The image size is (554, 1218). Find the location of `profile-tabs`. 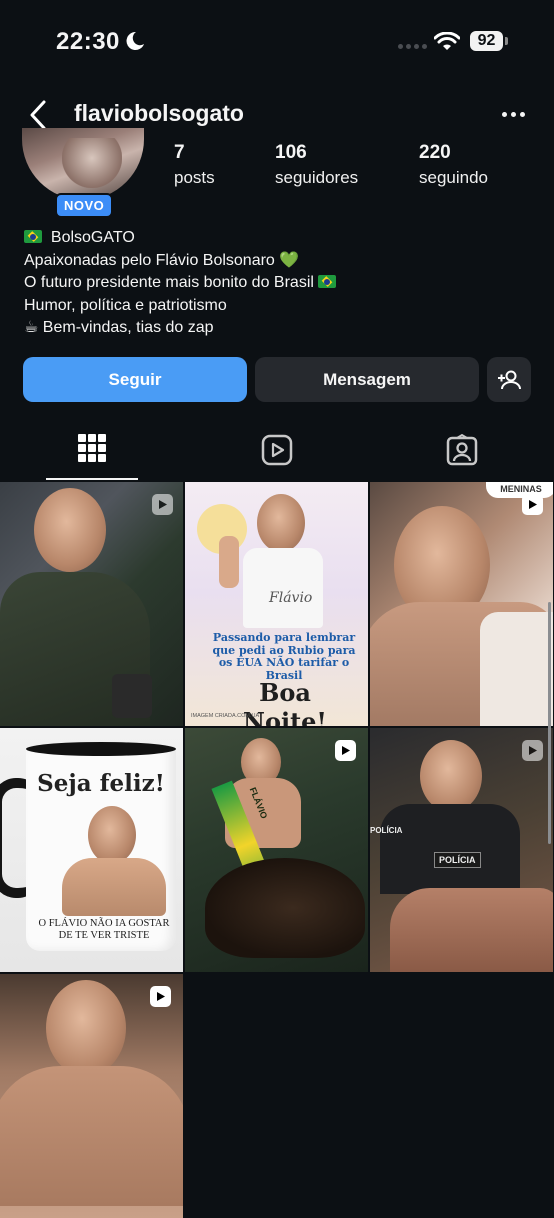

profile-tabs is located at coordinates (277, 453).